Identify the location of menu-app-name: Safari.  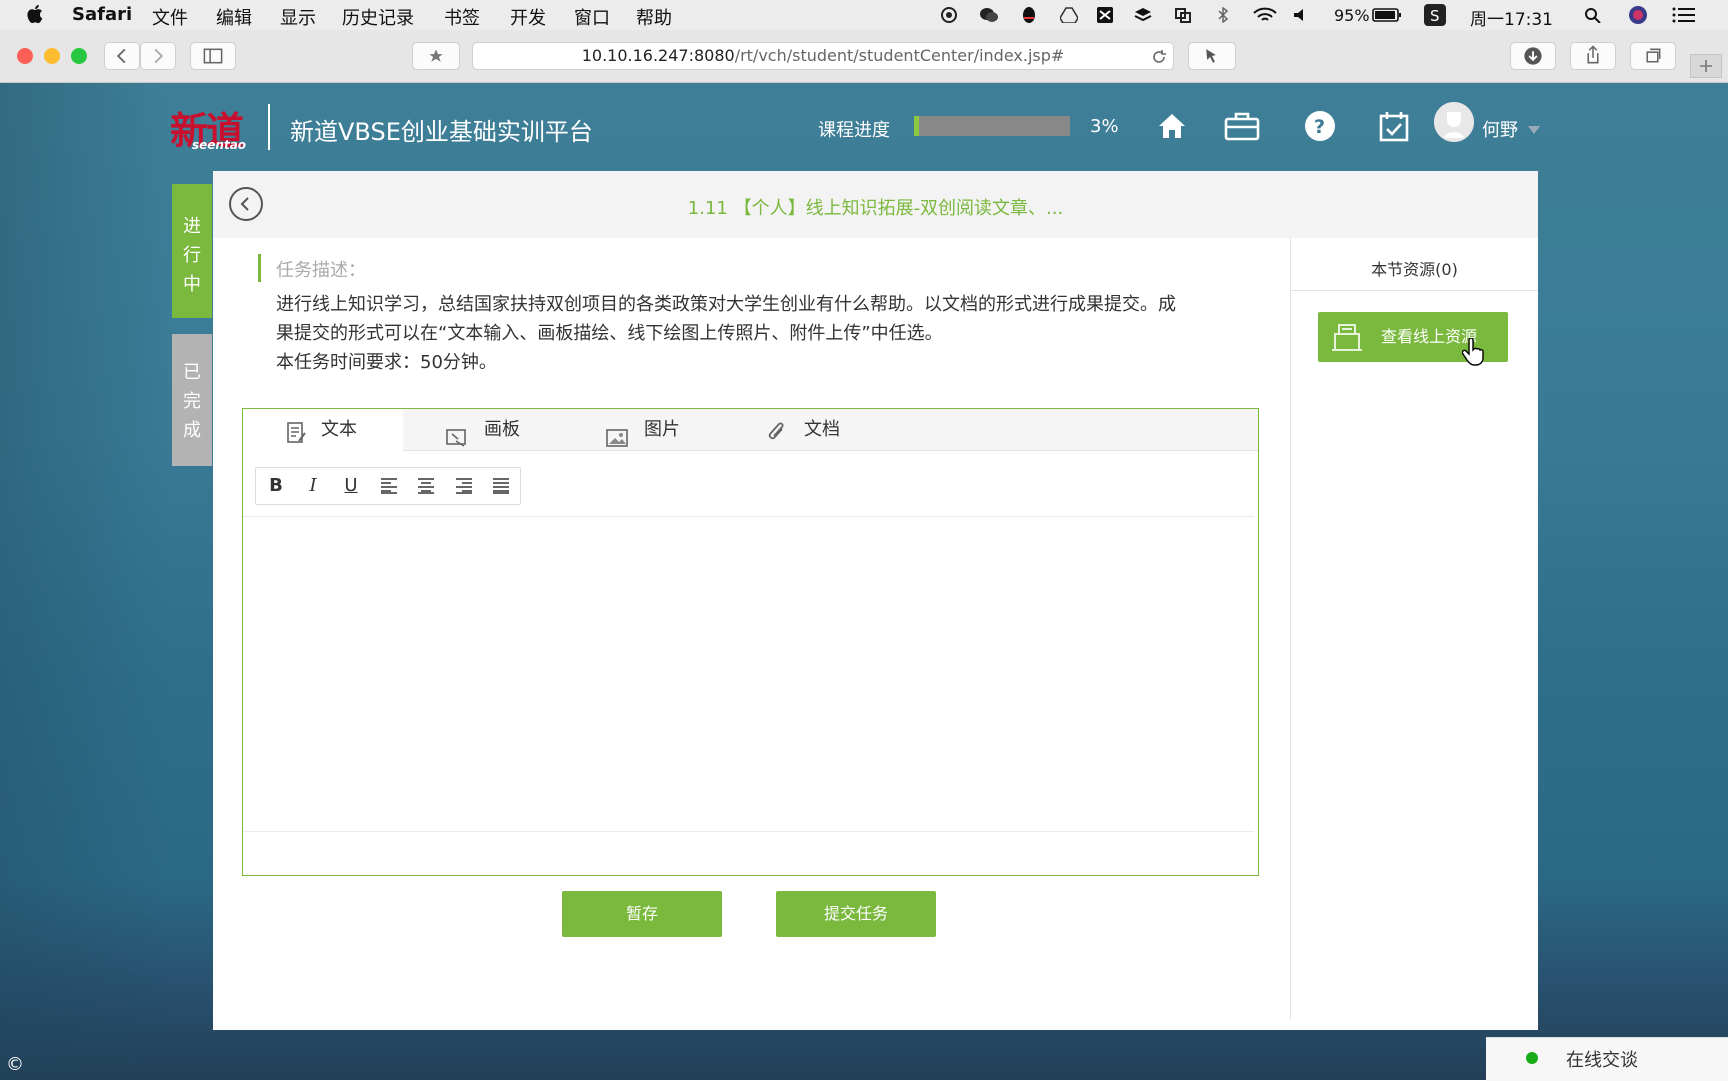
(102, 14).